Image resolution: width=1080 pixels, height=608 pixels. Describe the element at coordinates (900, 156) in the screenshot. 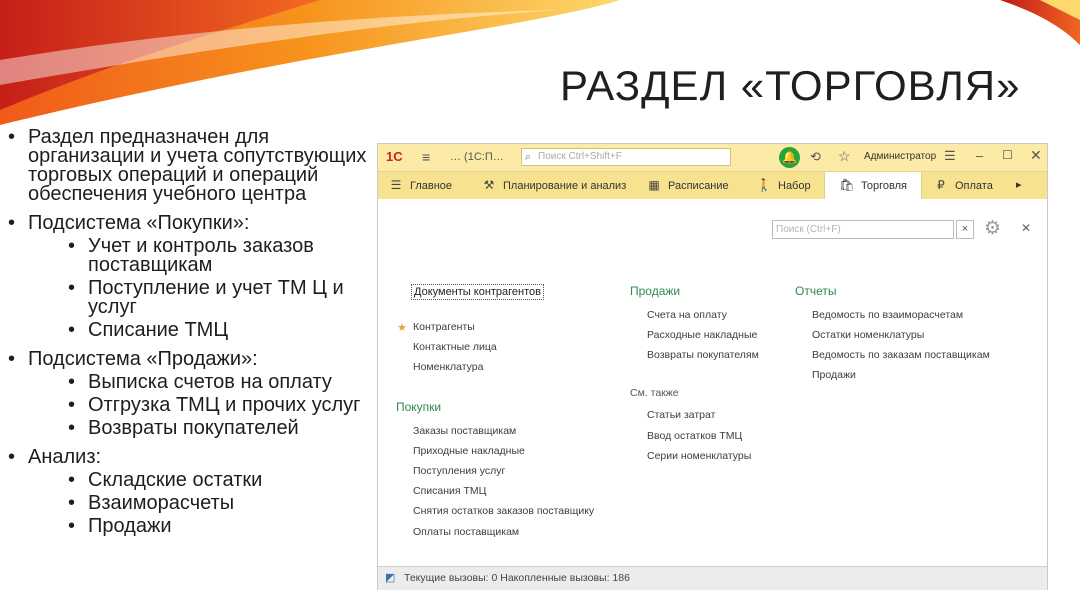

I see `current-user: Администратор` at that location.